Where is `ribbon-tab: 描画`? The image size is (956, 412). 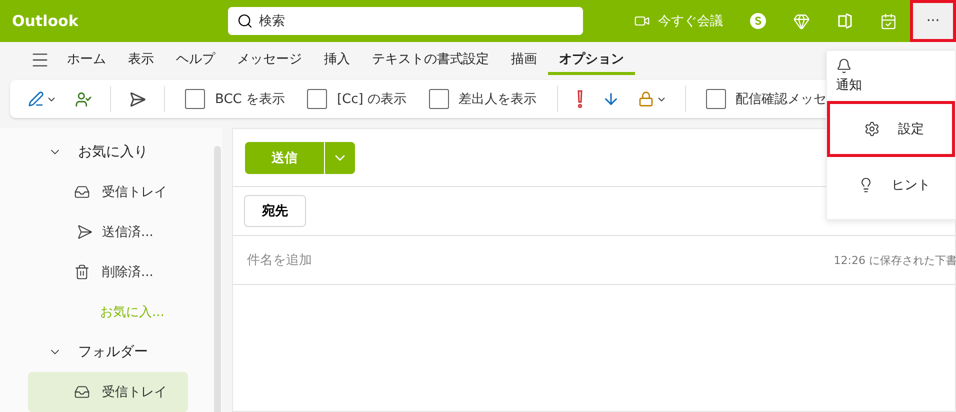
ribbon-tab: 描画 is located at coordinates (524, 60).